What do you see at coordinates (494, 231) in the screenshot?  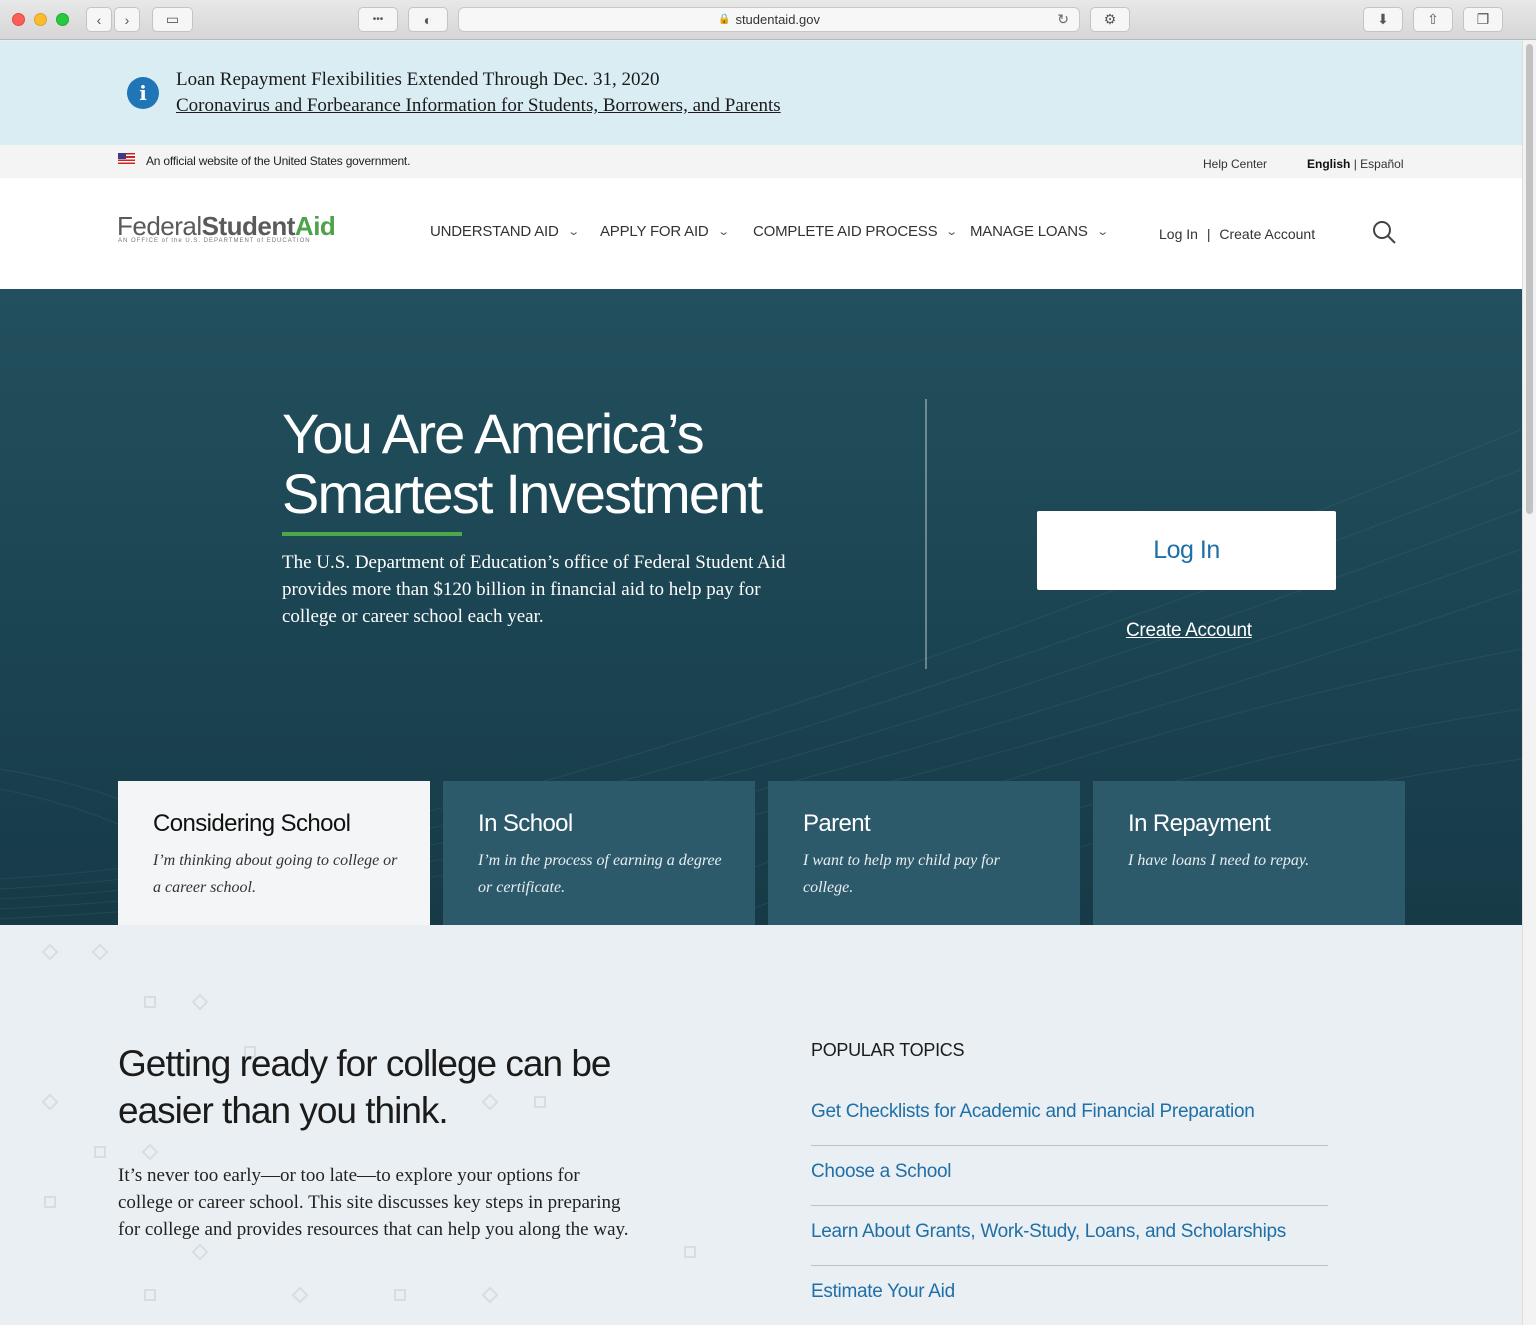 I see `nav-label: UNDERSTAND AID` at bounding box center [494, 231].